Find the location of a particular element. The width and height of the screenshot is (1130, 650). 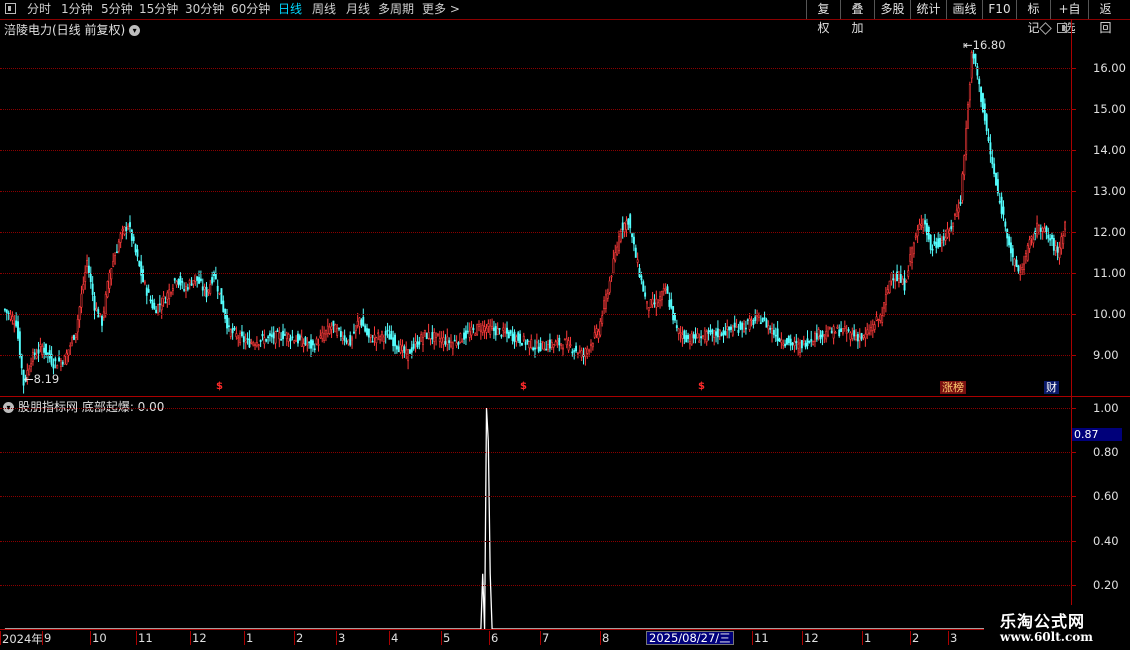

toolbar-button: 叠加 is located at coordinates (857, 17).